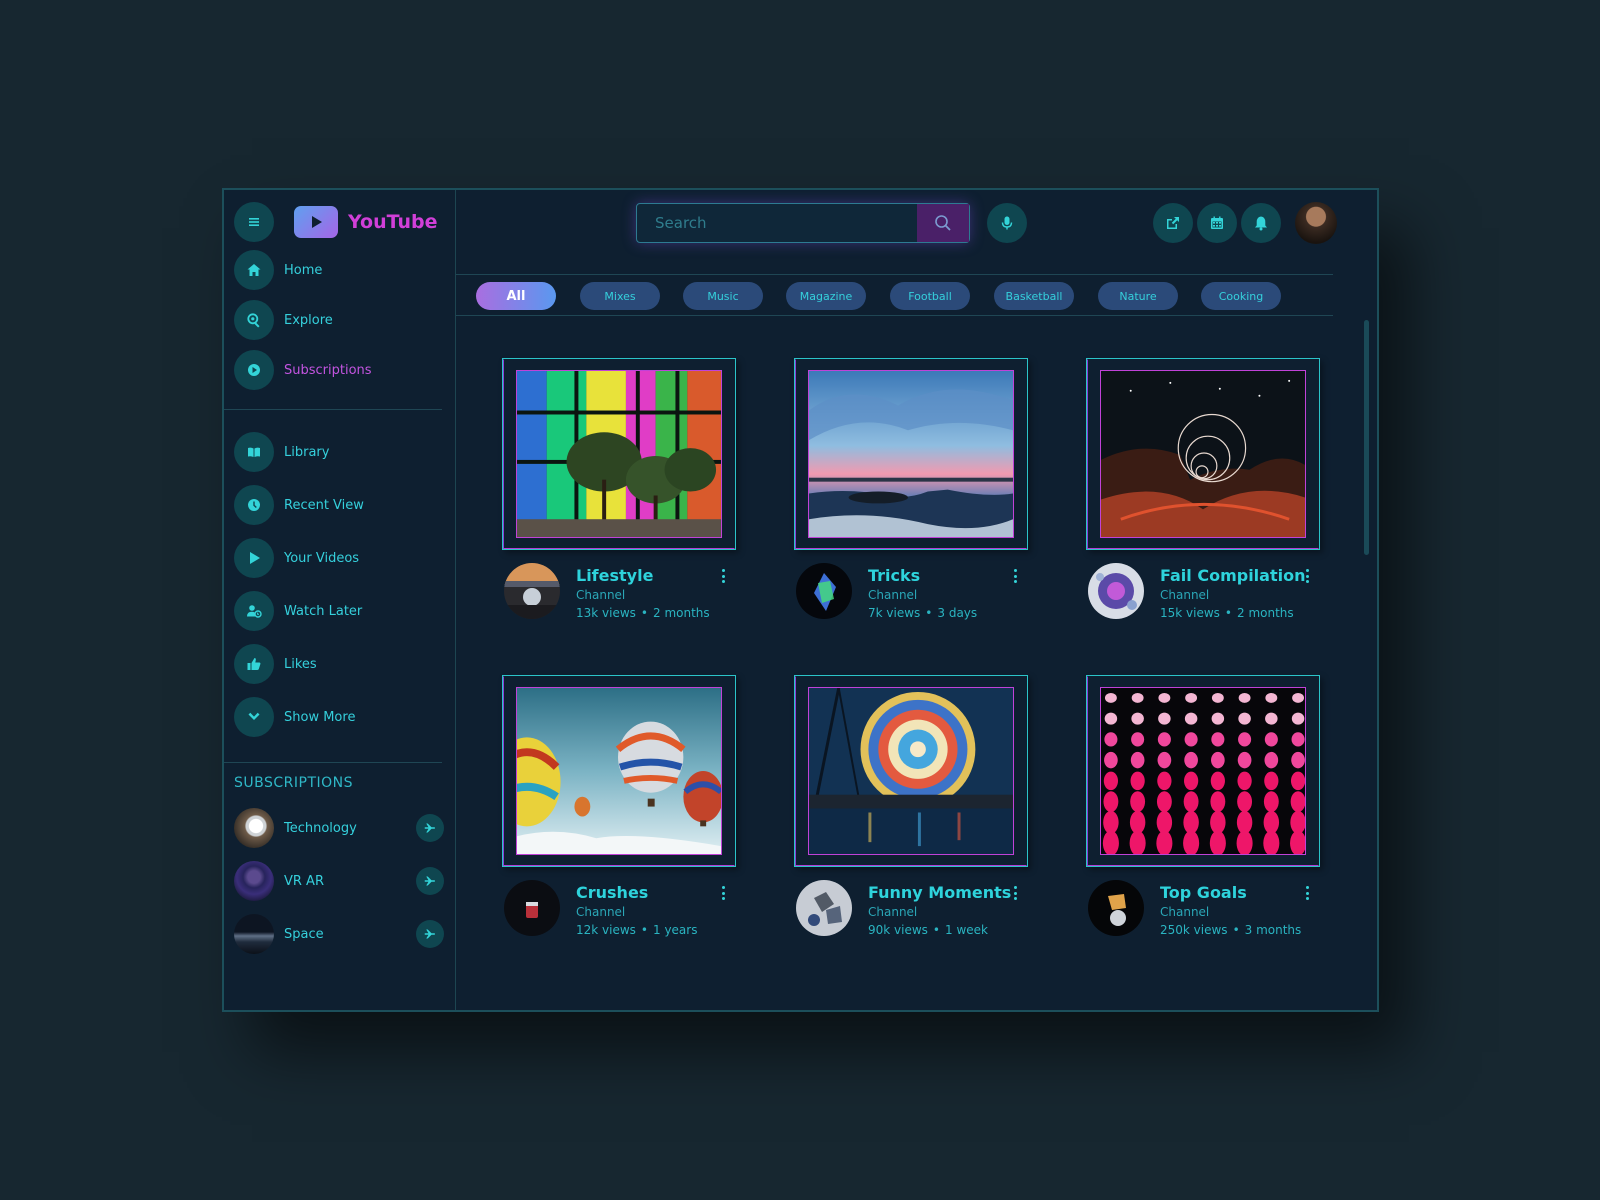 The image size is (1600, 1200). What do you see at coordinates (1316, 223) in the screenshot?
I see `user-avatar` at bounding box center [1316, 223].